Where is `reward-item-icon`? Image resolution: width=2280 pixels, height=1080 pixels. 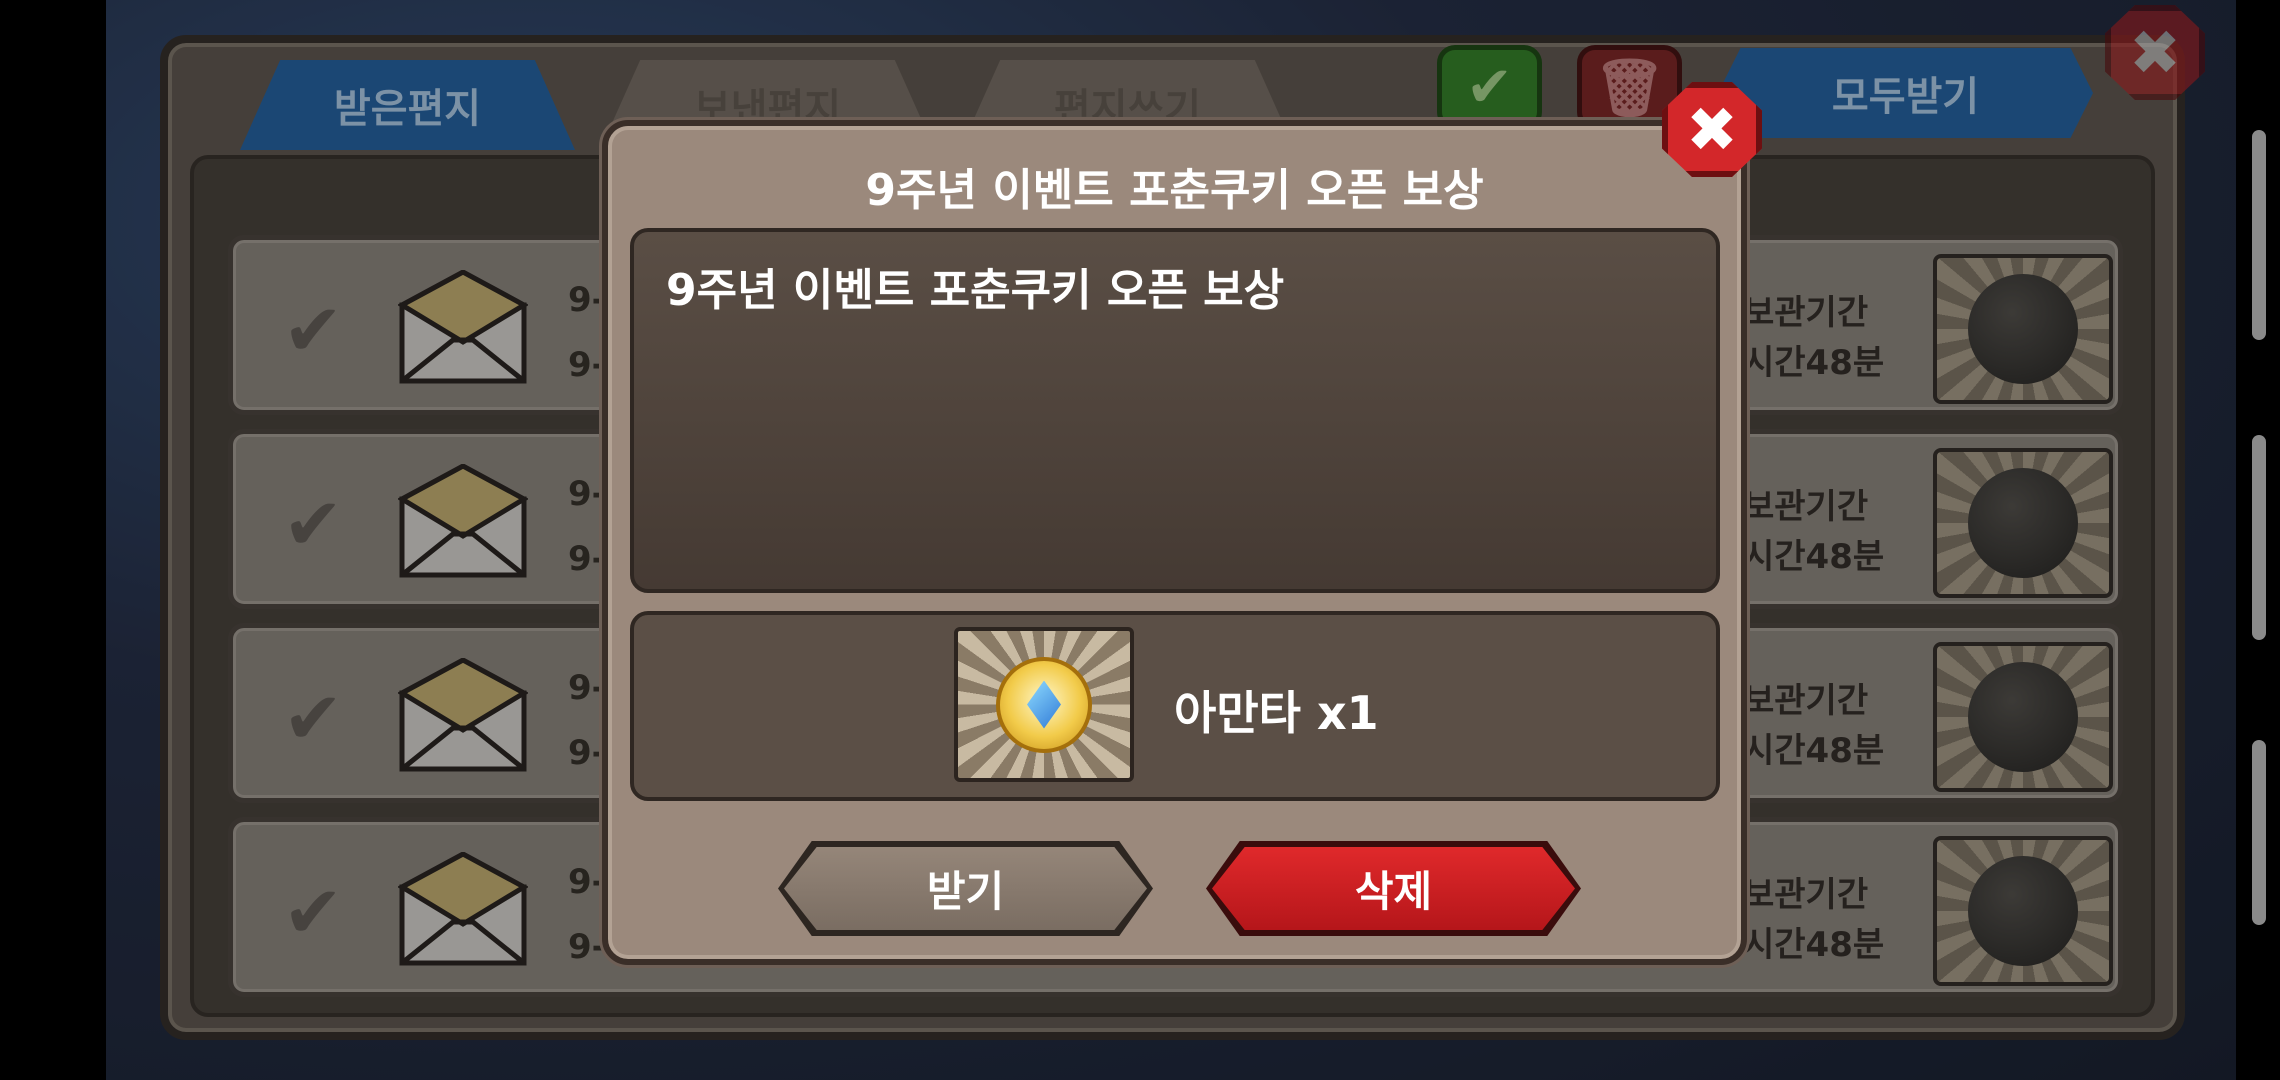
reward-item-icon is located at coordinates (1044, 704).